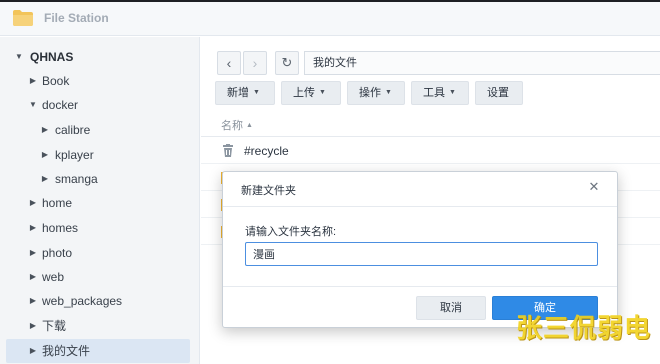 The height and width of the screenshot is (364, 660). What do you see at coordinates (100, 105) in the screenshot?
I see `tree-item-docker: ▼ docker` at bounding box center [100, 105].